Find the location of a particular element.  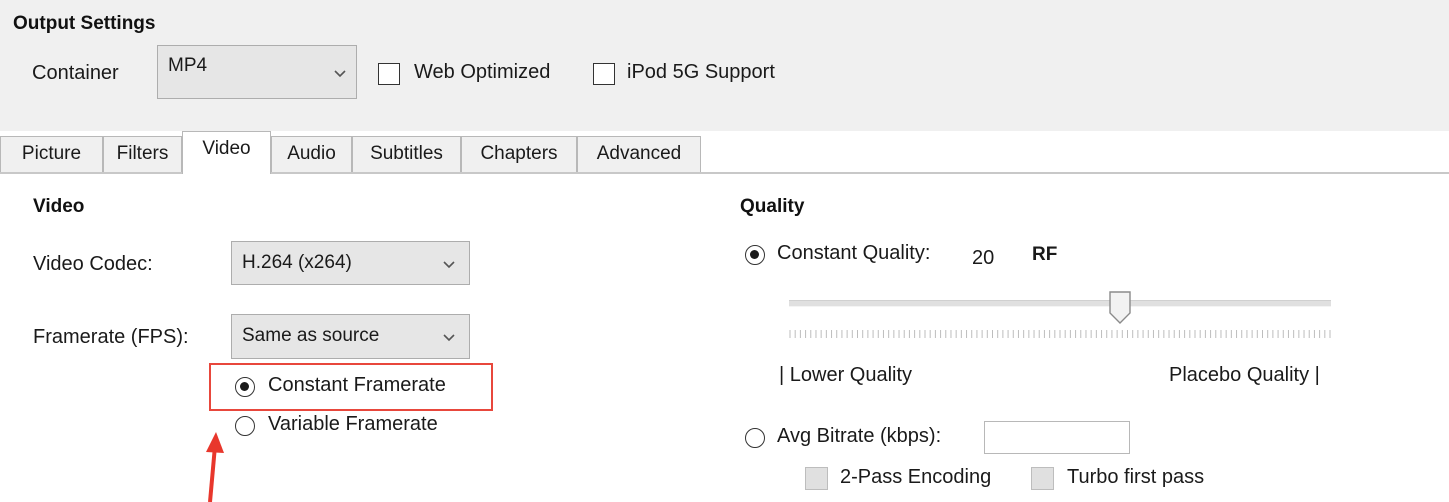

two-pass-encoding-checkbox is located at coordinates (816, 478).